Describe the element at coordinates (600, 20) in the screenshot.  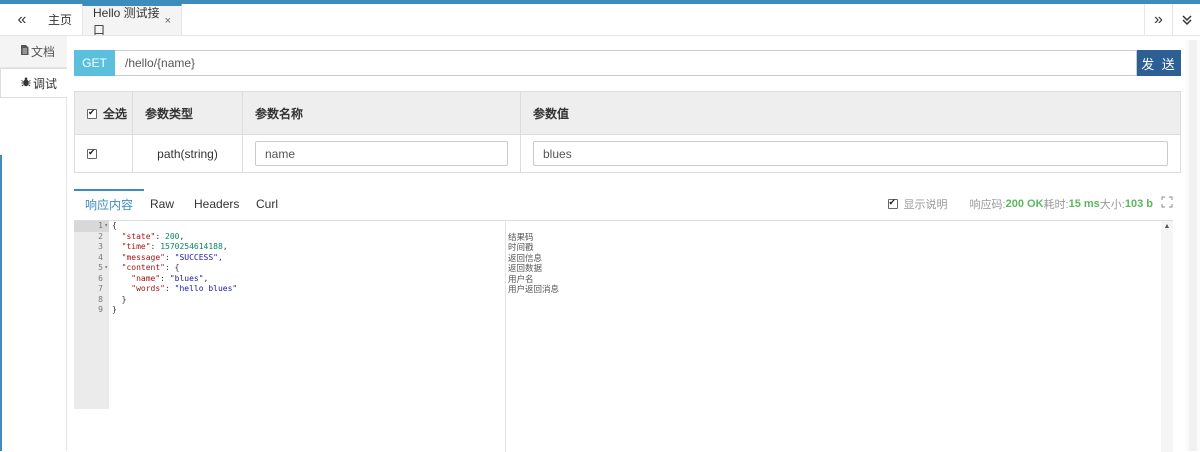
I see `tab-bar: « 主页 Hello 测试接口 × »` at that location.